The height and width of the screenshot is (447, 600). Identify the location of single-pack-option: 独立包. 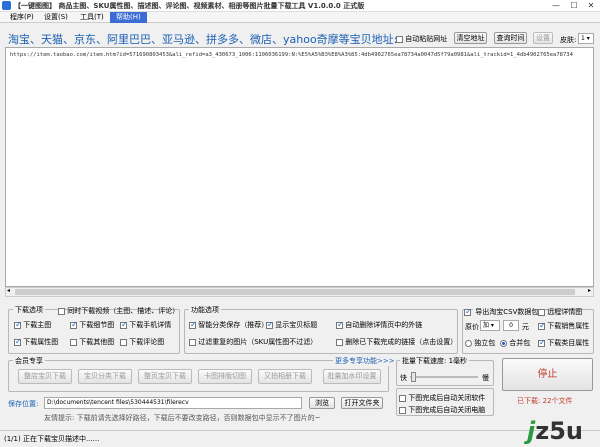
(480, 343).